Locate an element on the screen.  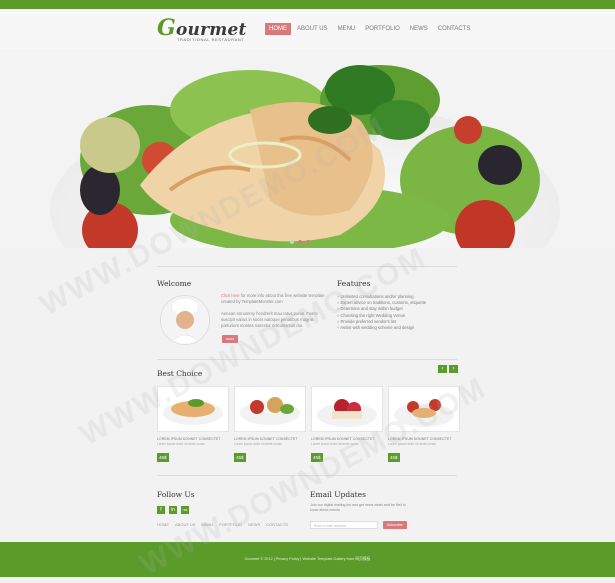
carousel-next-button: › is located at coordinates (453, 369).